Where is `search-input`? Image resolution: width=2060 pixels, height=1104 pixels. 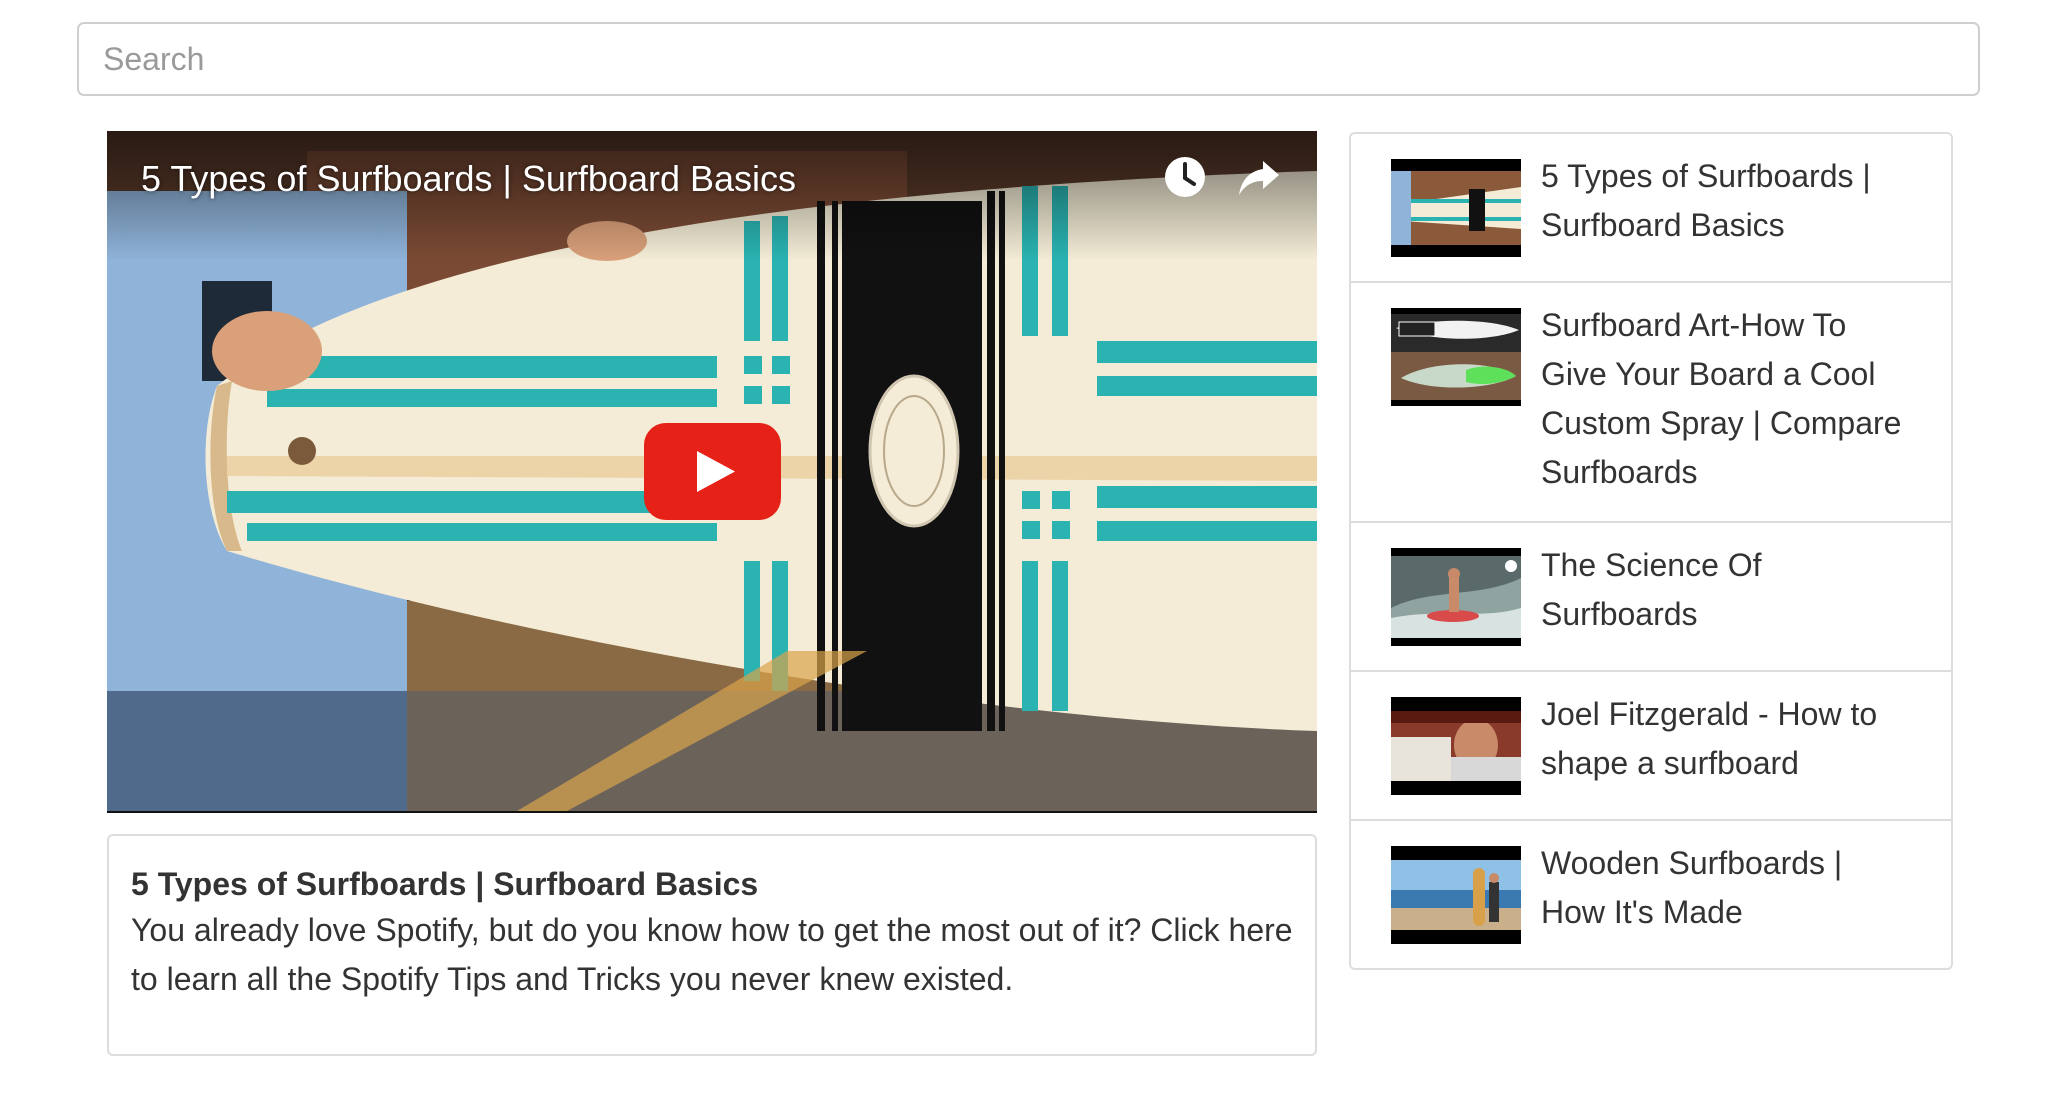 search-input is located at coordinates (1028, 59).